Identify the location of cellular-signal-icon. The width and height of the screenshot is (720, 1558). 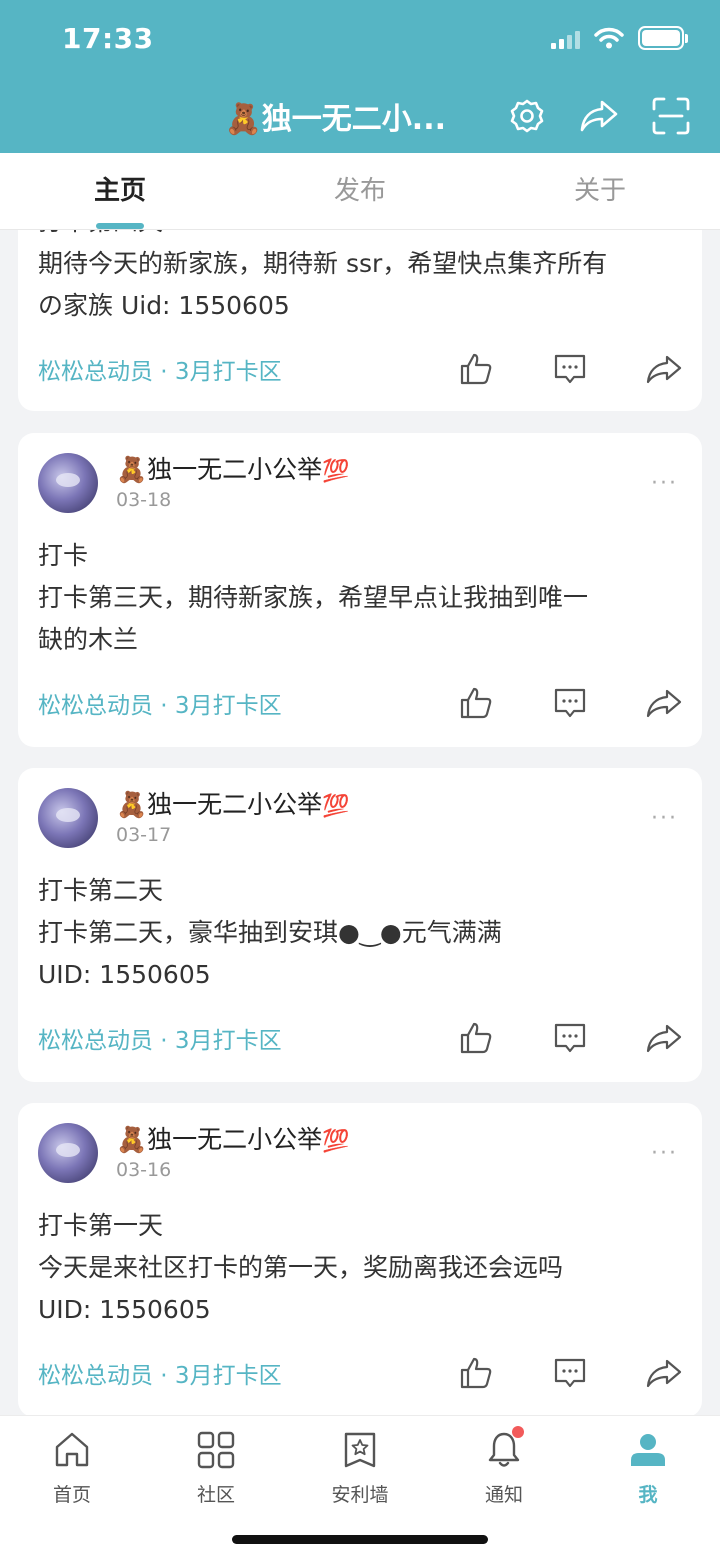
(565, 38).